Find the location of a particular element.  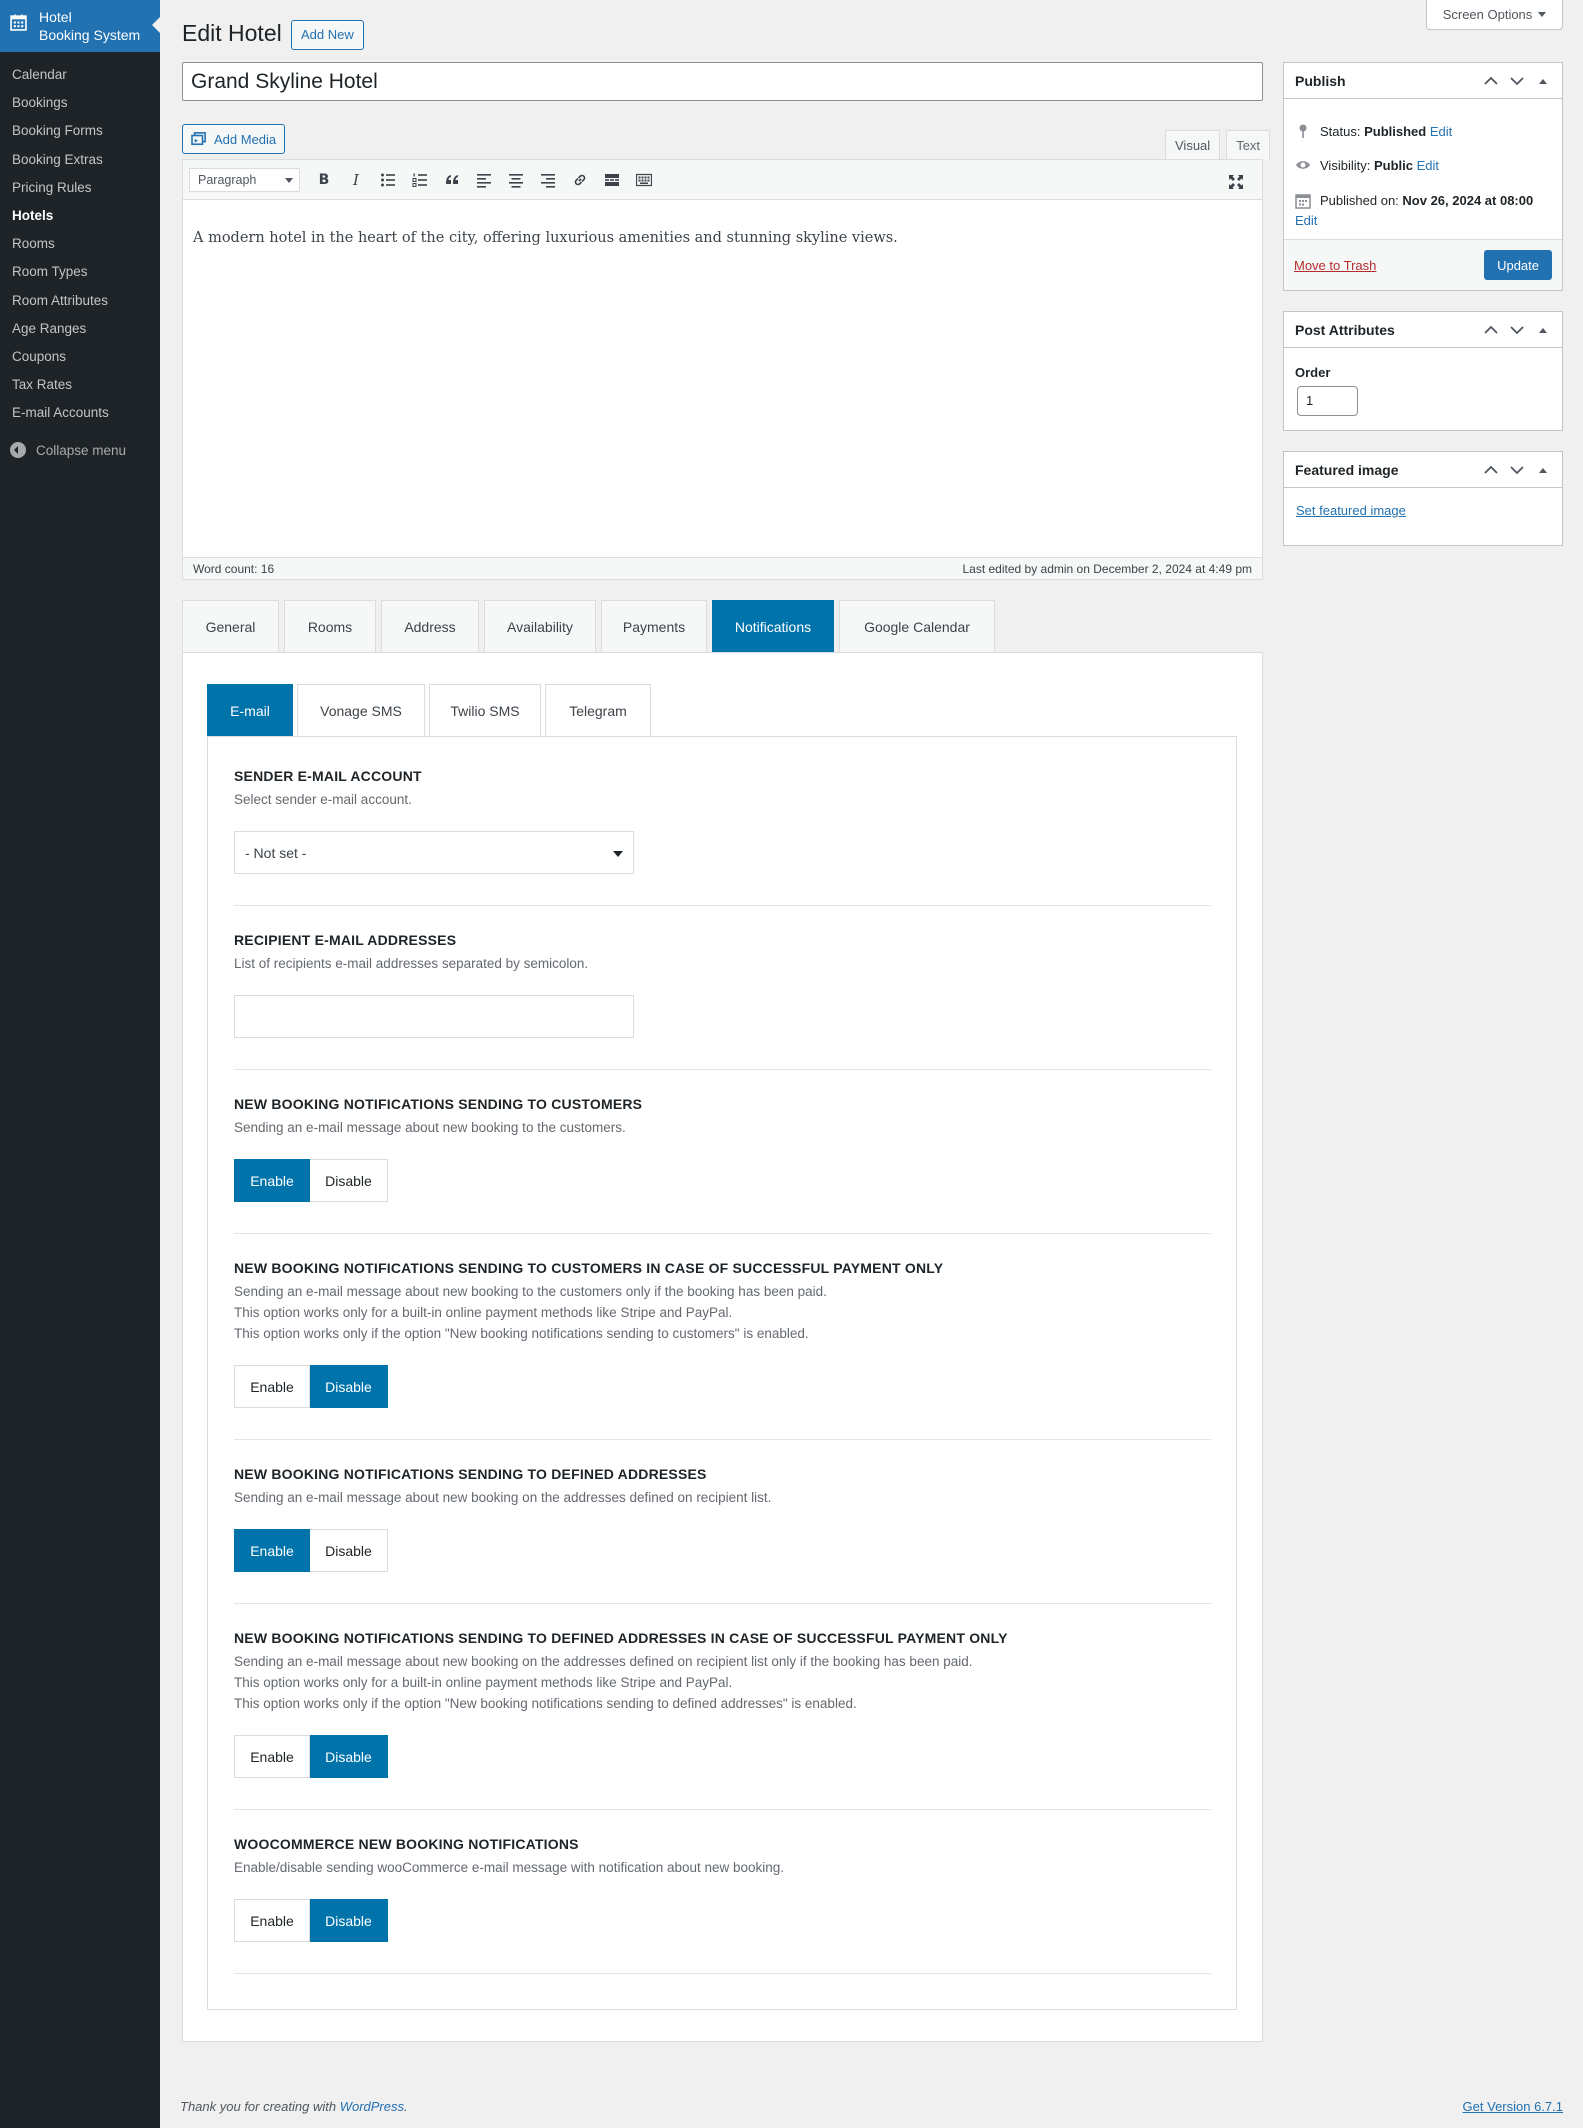

align-center-icon is located at coordinates (516, 180).